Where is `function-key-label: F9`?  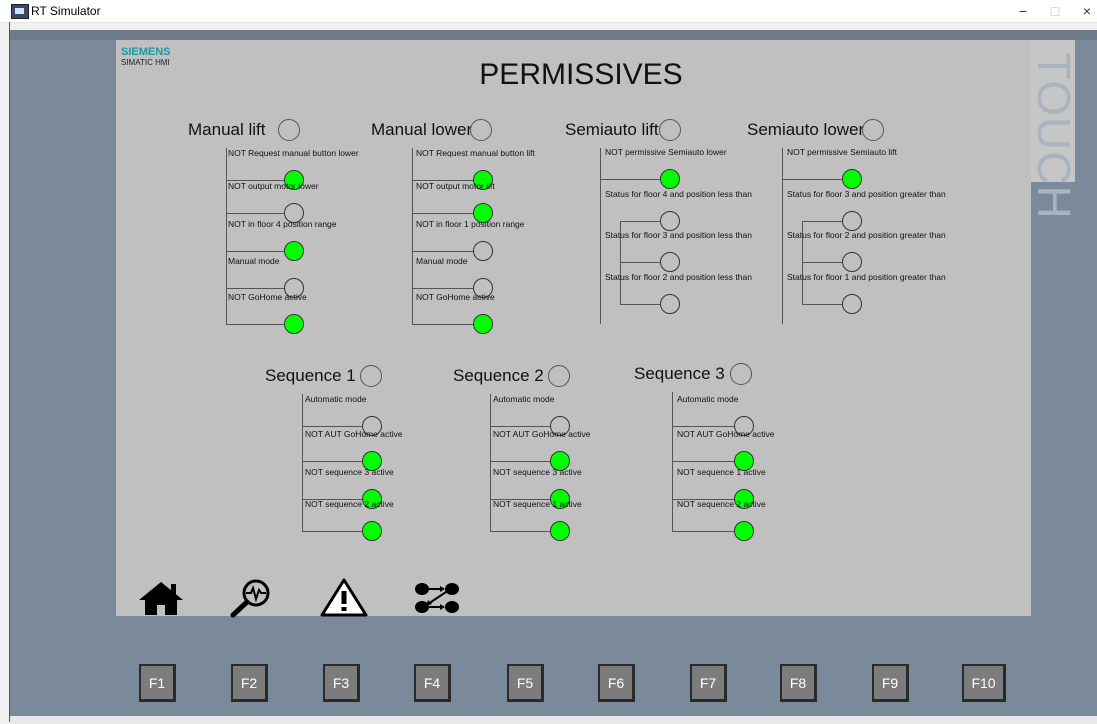
function-key-label: F9 is located at coordinates (890, 682).